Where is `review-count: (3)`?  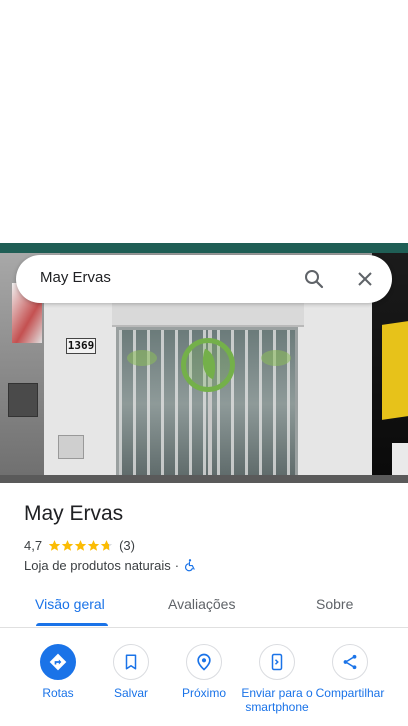
review-count: (3) is located at coordinates (127, 545).